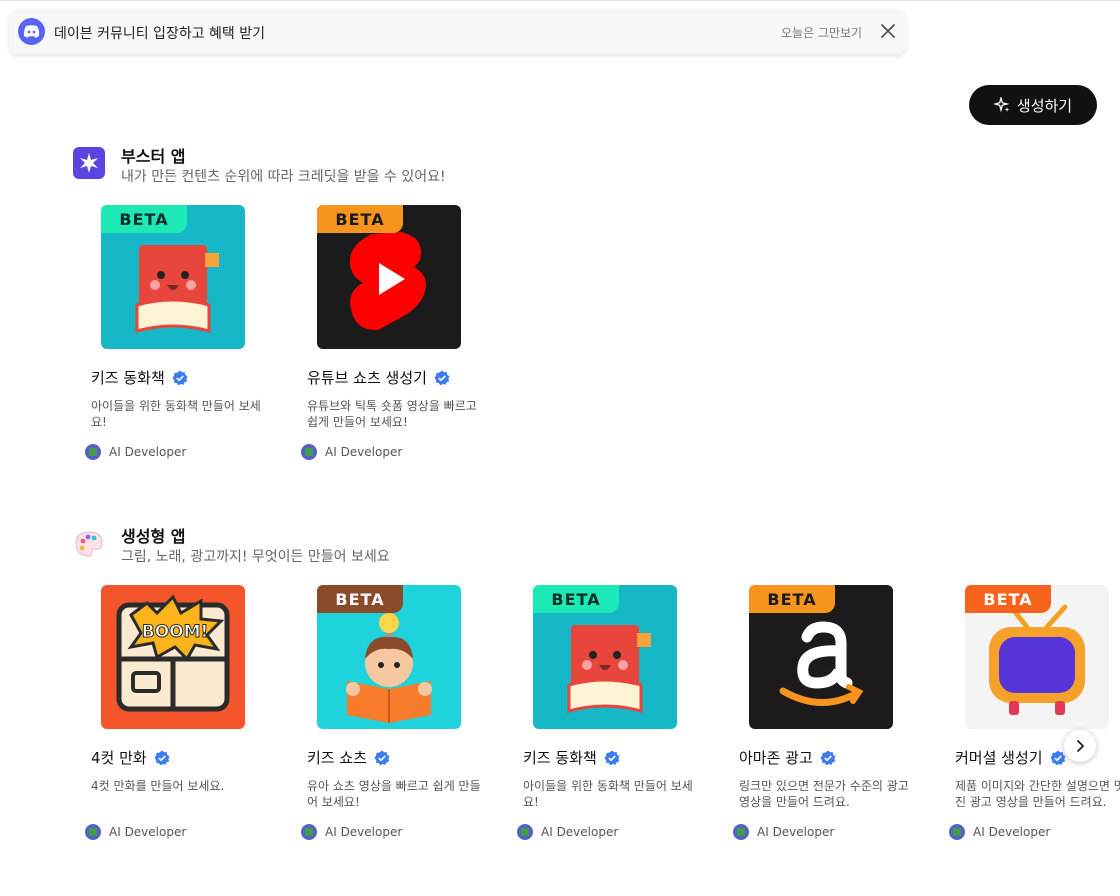  Describe the element at coordinates (821, 32) in the screenshot. I see `dismiss-today-link: 오늘은 그만보기` at that location.